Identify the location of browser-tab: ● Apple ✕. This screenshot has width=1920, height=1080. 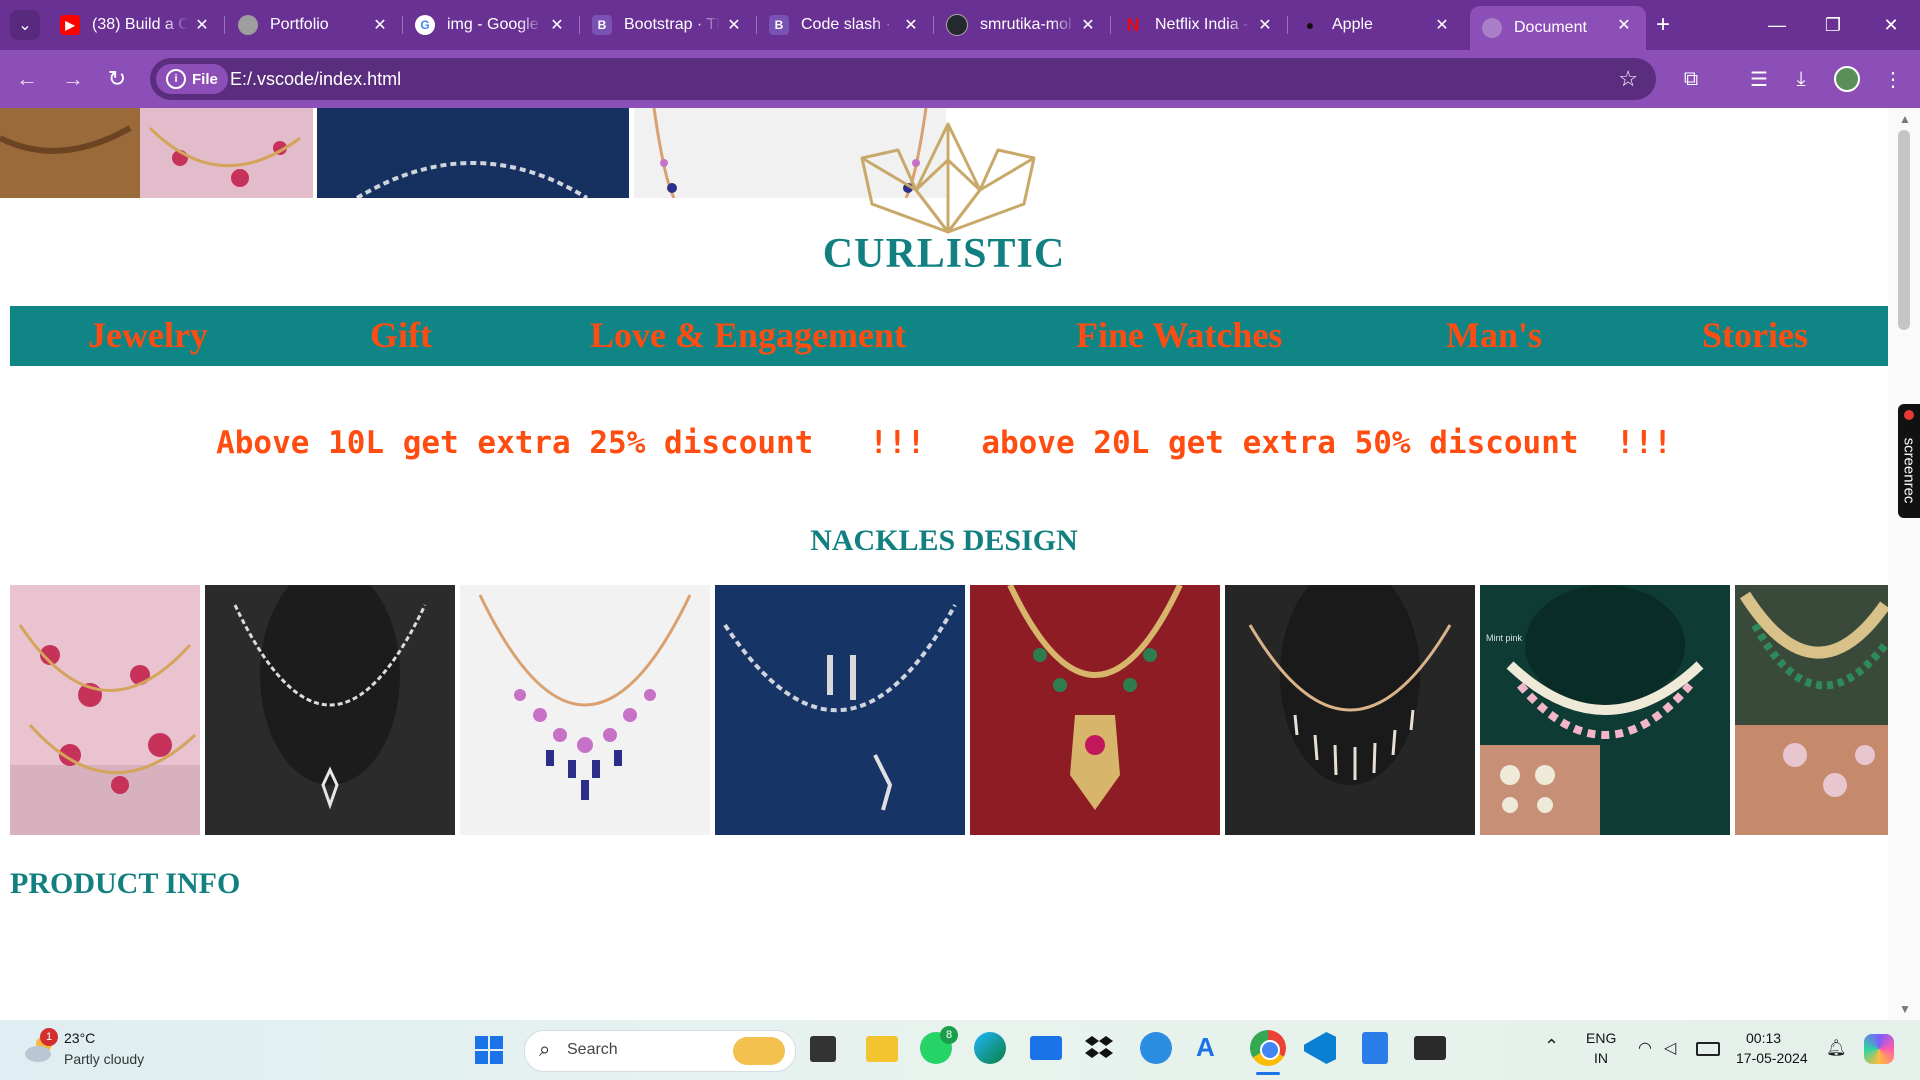
(1376, 25).